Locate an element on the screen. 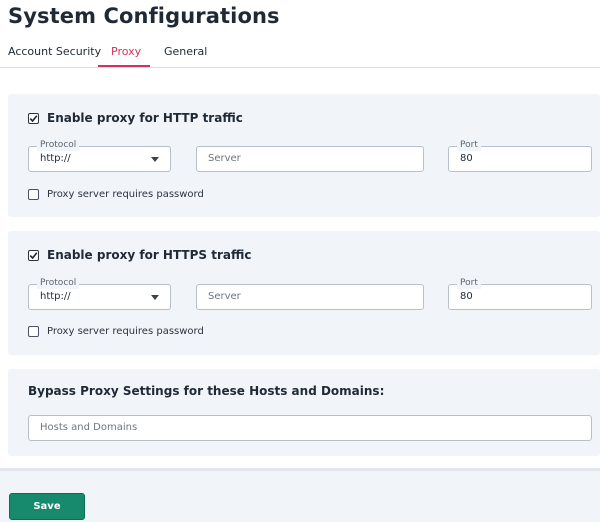 The width and height of the screenshot is (600, 522). https-port-value: 80 is located at coordinates (466, 296).